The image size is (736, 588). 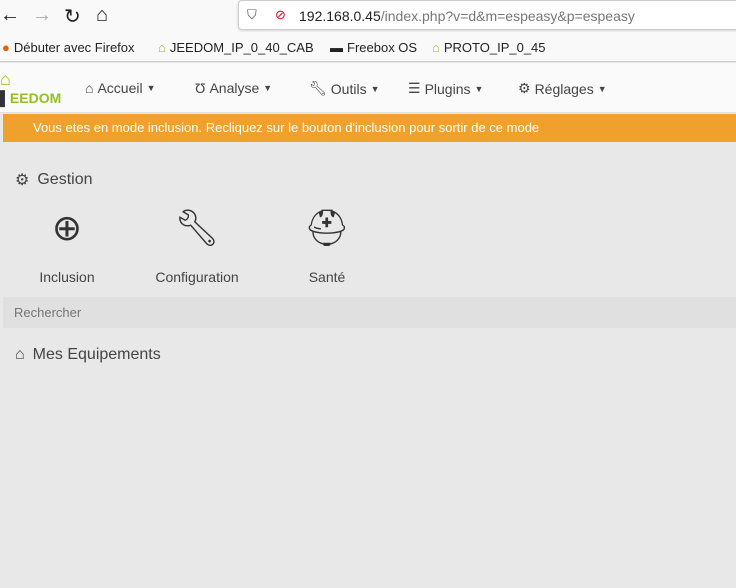 What do you see at coordinates (67, 227) in the screenshot?
I see `plus-circle-icon: ⊕` at bounding box center [67, 227].